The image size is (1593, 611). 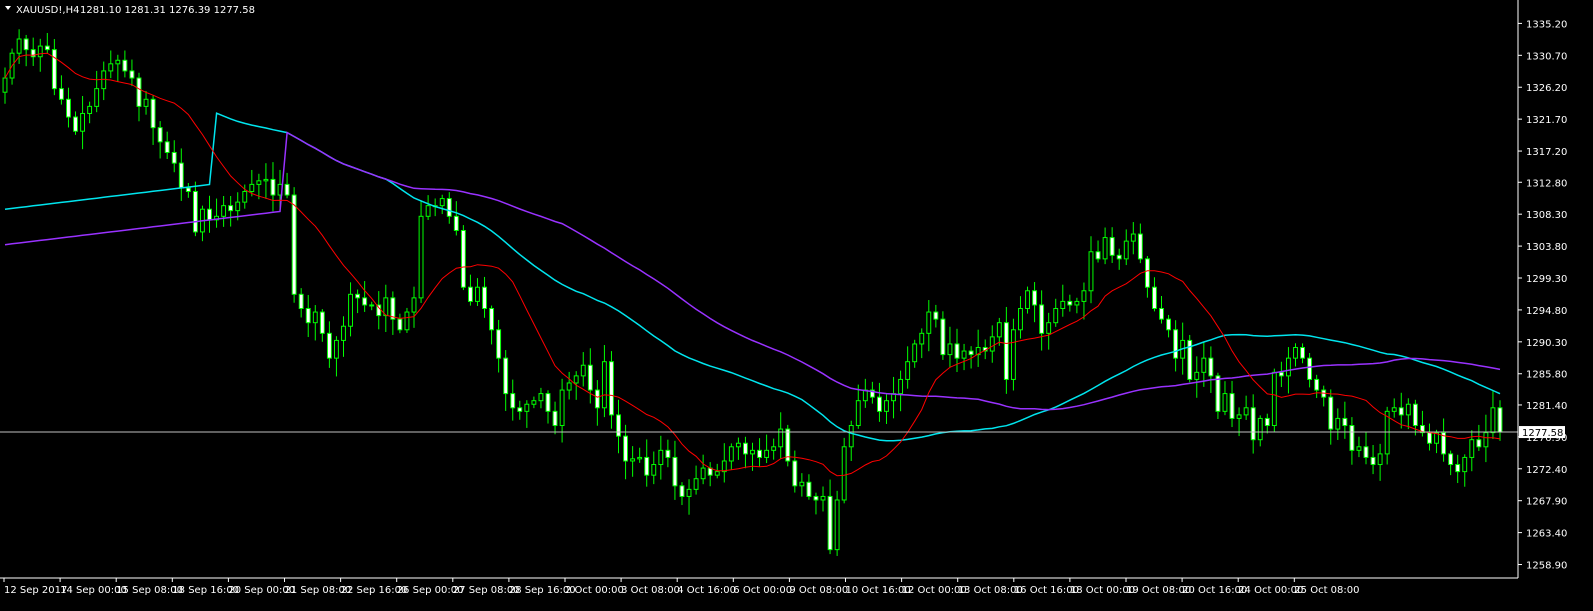 I want to click on price-tick-label: 1303.80, so click(x=1546, y=247).